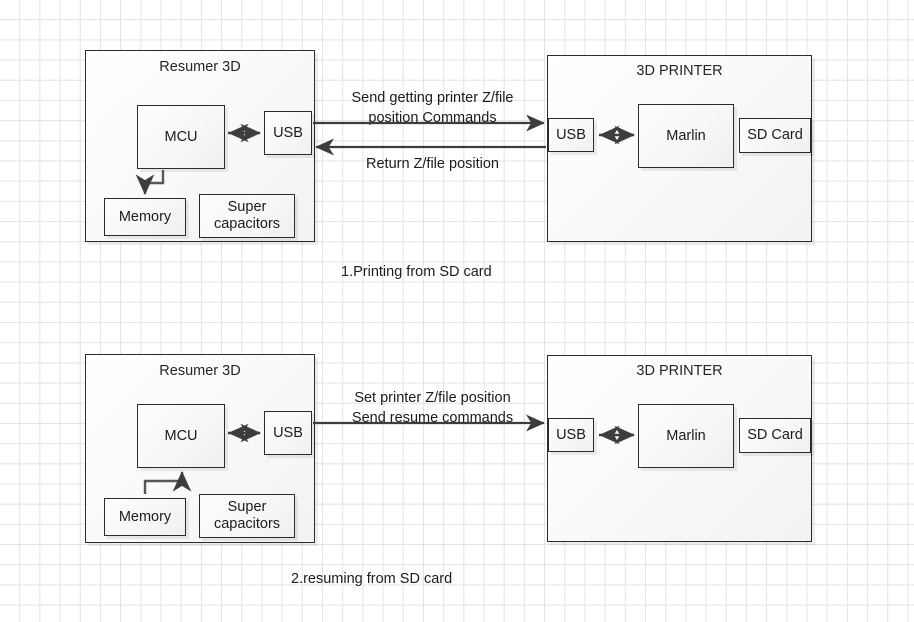  I want to click on caption-section-1: 1.Printing from SD card, so click(416, 272).